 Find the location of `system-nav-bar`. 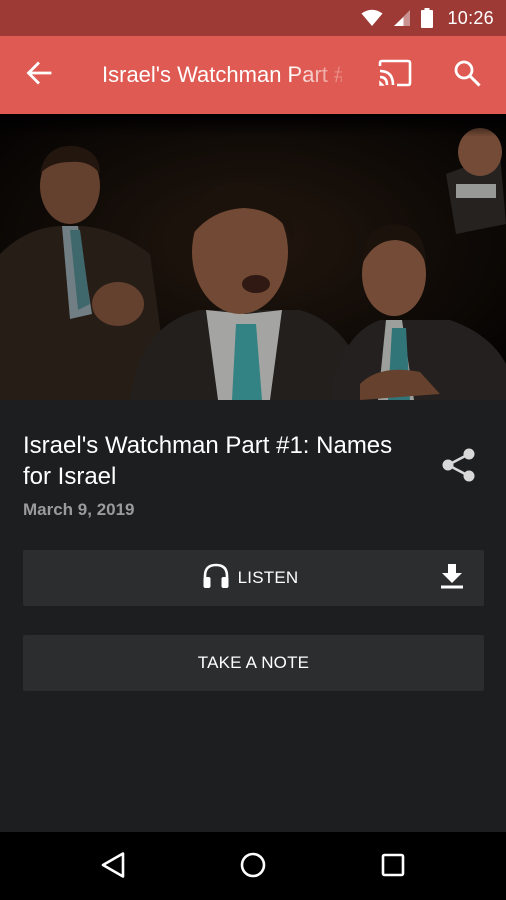

system-nav-bar is located at coordinates (253, 866).